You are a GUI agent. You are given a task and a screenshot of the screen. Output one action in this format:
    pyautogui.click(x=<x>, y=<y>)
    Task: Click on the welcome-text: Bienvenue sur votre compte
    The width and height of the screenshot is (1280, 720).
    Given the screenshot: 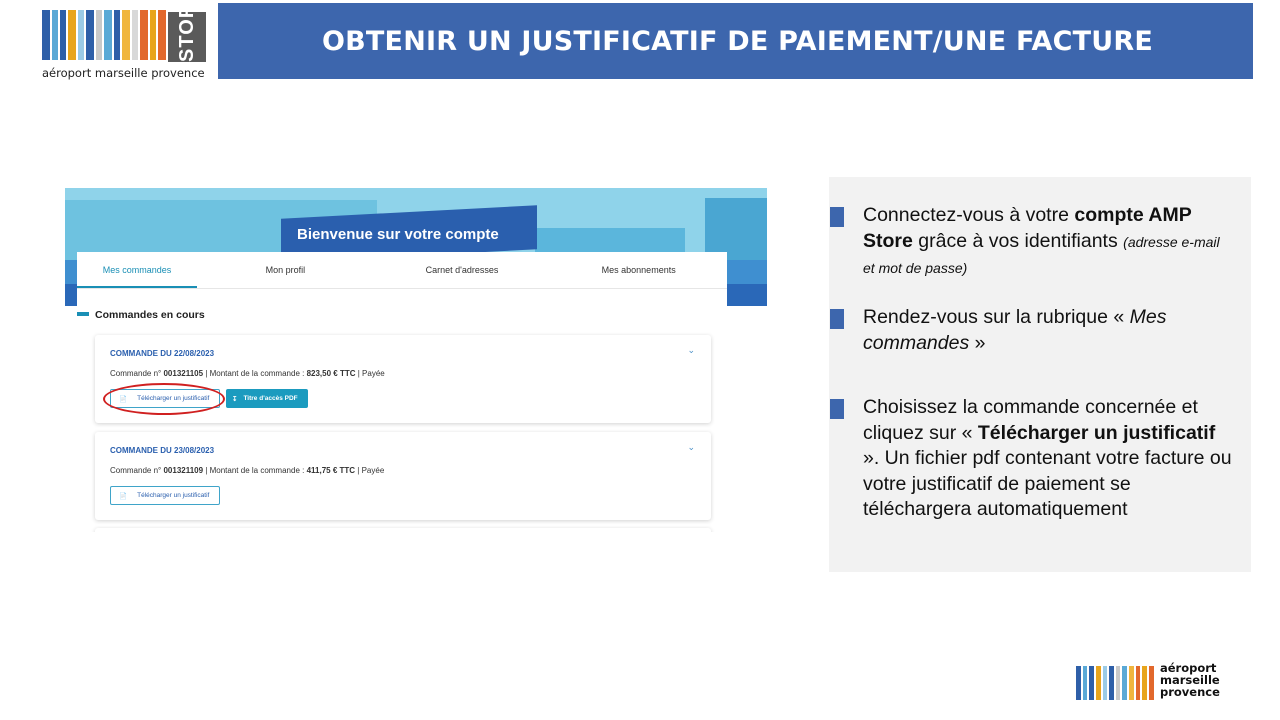 What is the action you would take?
    pyautogui.click(x=398, y=234)
    